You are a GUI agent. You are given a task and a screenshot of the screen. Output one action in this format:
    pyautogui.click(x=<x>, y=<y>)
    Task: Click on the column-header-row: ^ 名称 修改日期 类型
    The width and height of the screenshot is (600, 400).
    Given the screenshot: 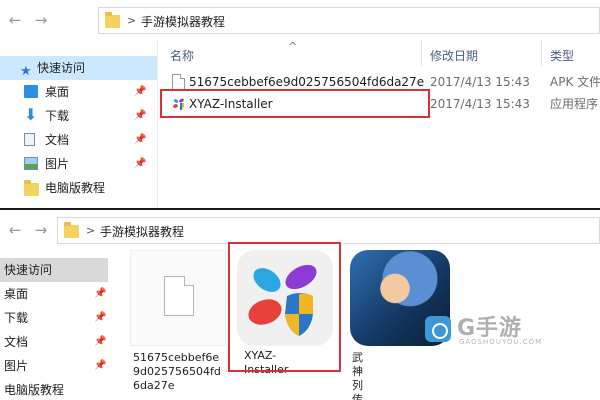 What is the action you would take?
    pyautogui.click(x=379, y=53)
    